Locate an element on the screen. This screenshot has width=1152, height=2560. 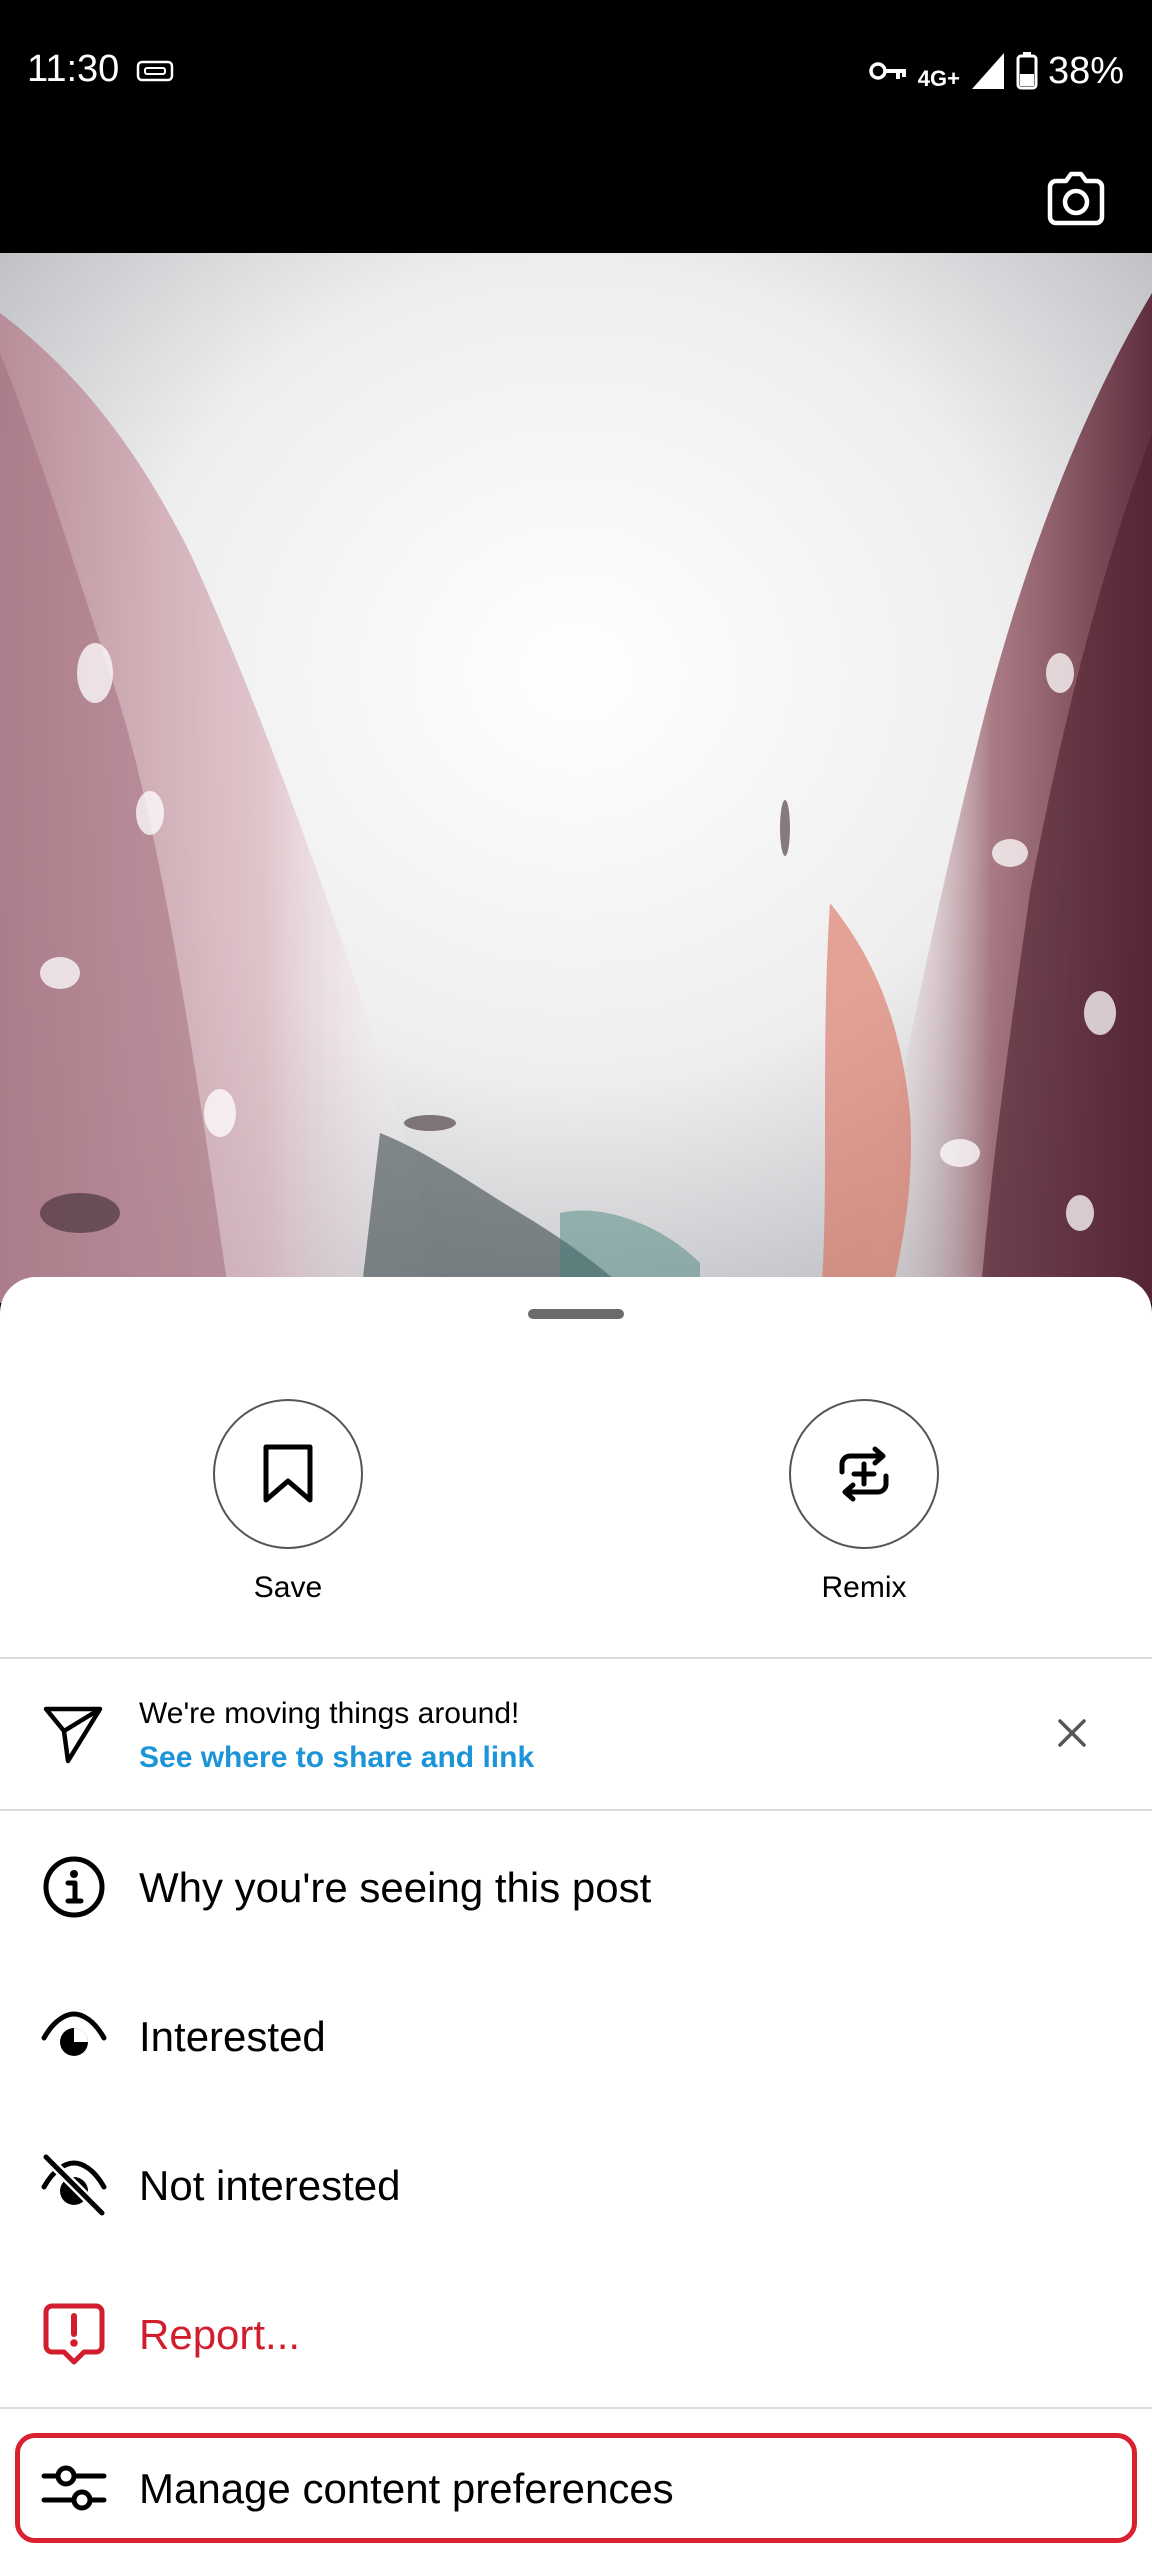
battery-icon is located at coordinates (1027, 71).